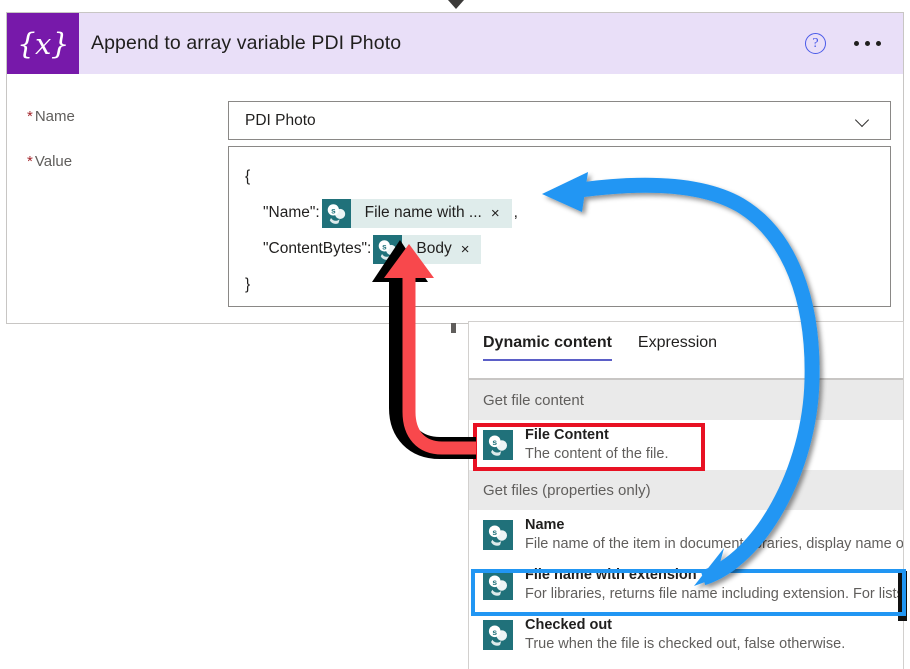 This screenshot has width=910, height=669. What do you see at coordinates (611, 575) in the screenshot?
I see `list-item-title: File name with extension` at bounding box center [611, 575].